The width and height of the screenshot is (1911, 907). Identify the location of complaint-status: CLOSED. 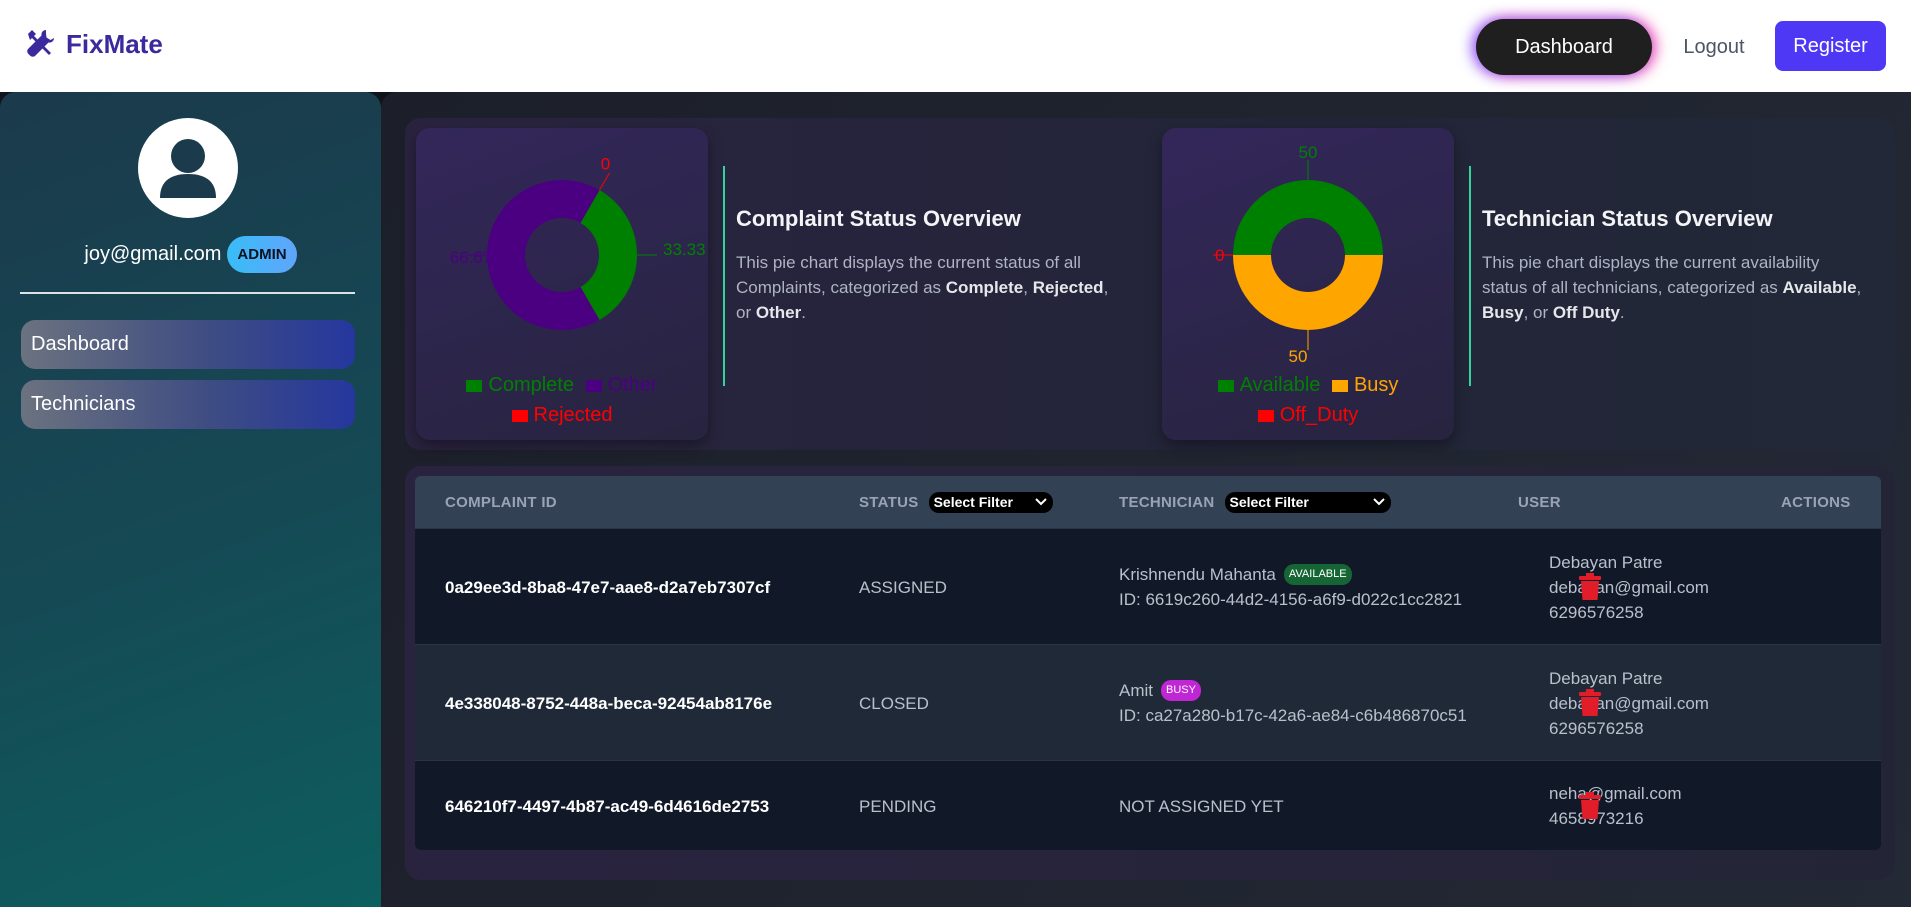
(894, 703).